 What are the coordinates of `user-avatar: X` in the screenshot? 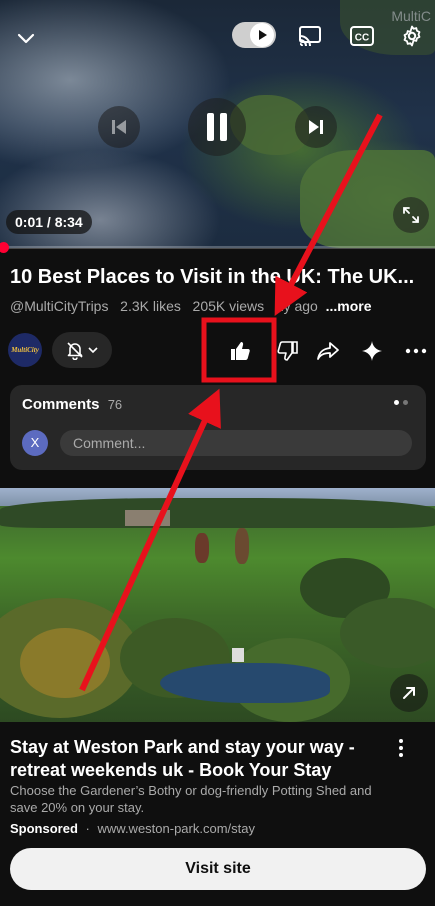 It's located at (35, 443).